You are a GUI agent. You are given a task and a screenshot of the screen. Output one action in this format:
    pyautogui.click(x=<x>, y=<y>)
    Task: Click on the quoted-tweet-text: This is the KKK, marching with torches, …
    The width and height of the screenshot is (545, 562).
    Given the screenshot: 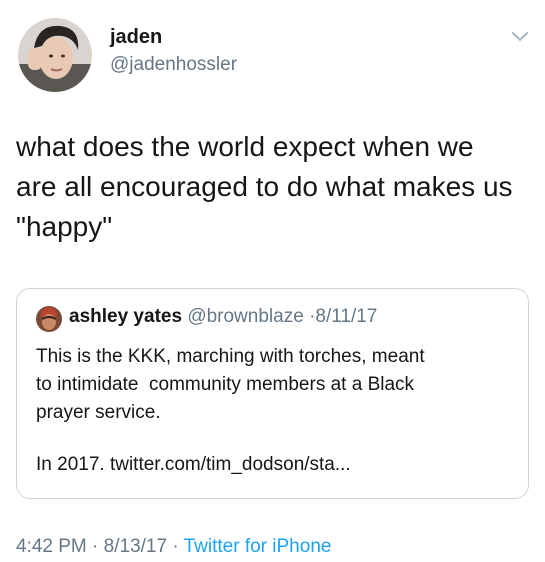 What is the action you would take?
    pyautogui.click(x=230, y=384)
    